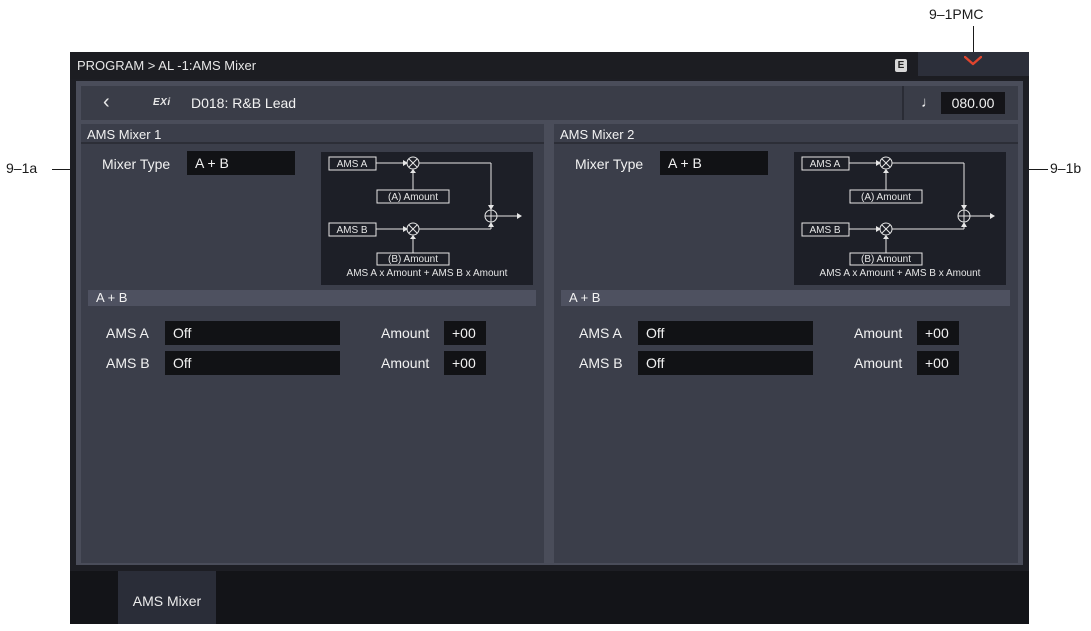 The width and height of the screenshot is (1091, 631). Describe the element at coordinates (549, 65) in the screenshot. I see `title-bar: PROGRAM > AL -1:AMS Mixer E` at that location.